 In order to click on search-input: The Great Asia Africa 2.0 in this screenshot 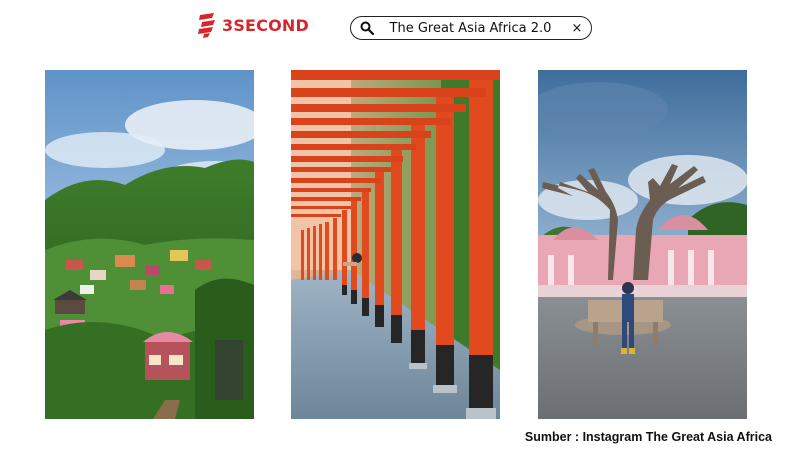, I will do `click(470, 28)`.